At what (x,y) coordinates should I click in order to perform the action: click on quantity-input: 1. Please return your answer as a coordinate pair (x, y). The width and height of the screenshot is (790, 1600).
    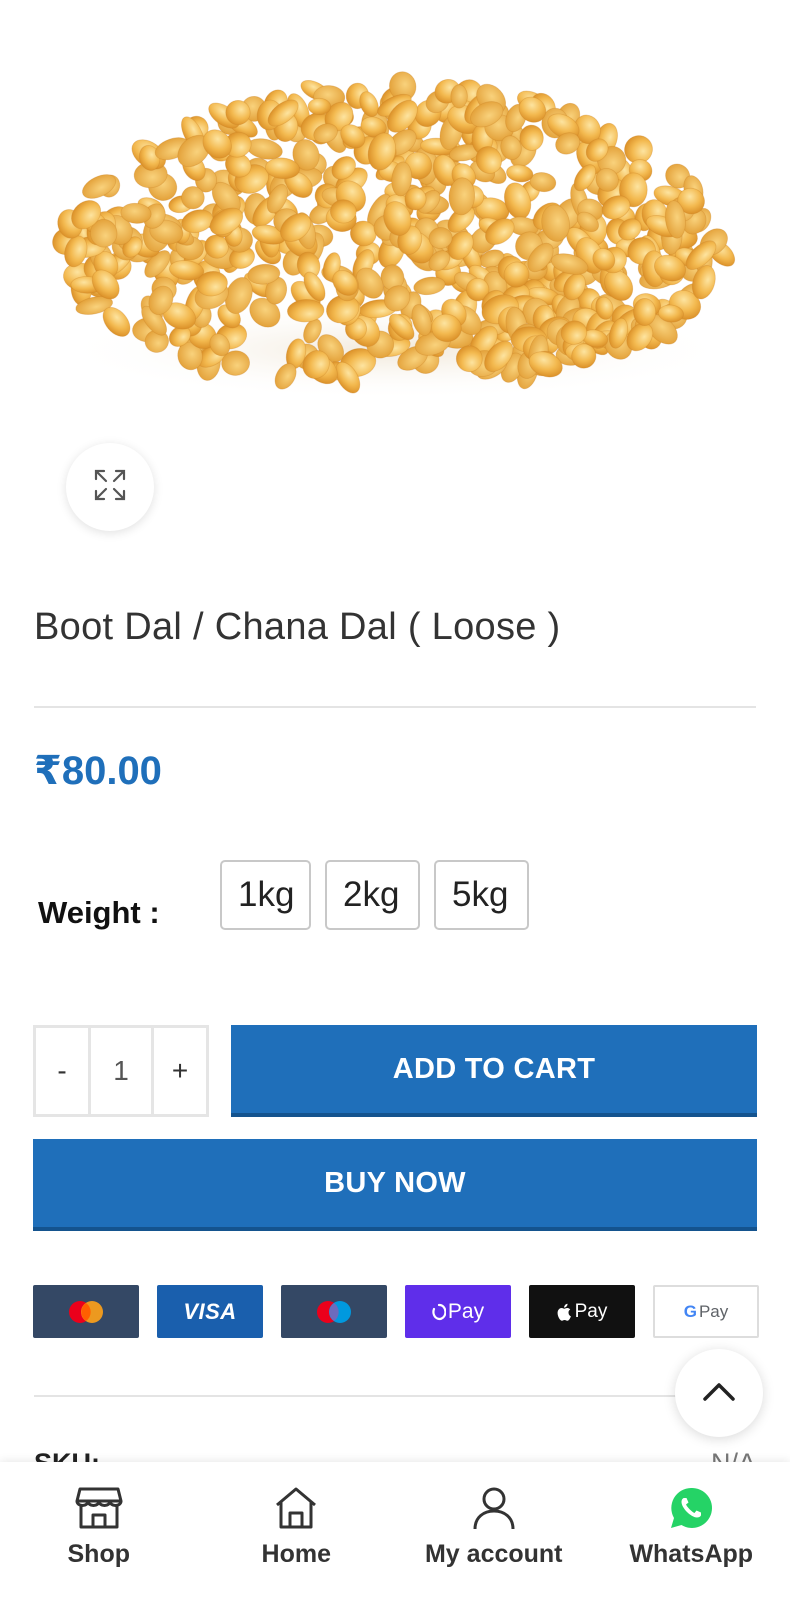
    Looking at the image, I should click on (121, 1071).